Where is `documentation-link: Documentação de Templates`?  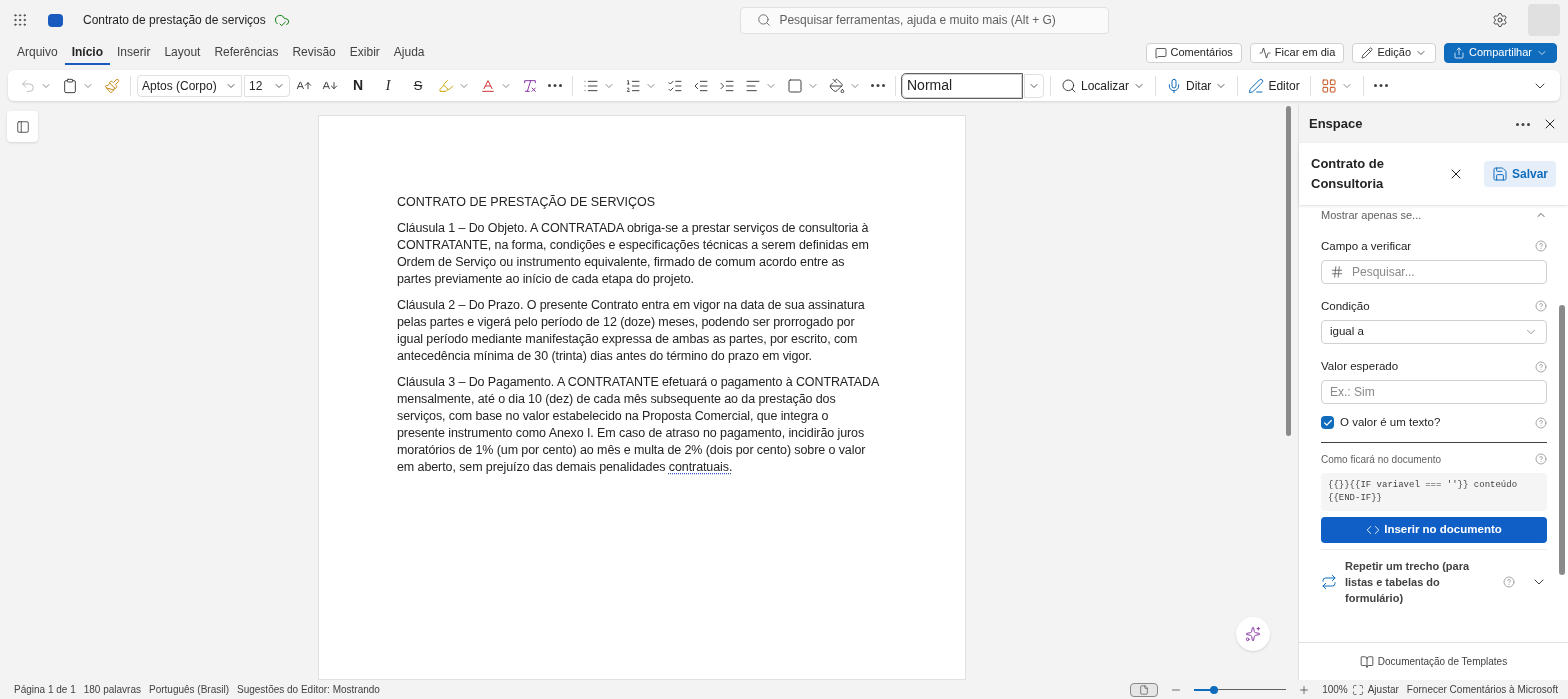
documentation-link: Documentação de Templates is located at coordinates (1433, 661).